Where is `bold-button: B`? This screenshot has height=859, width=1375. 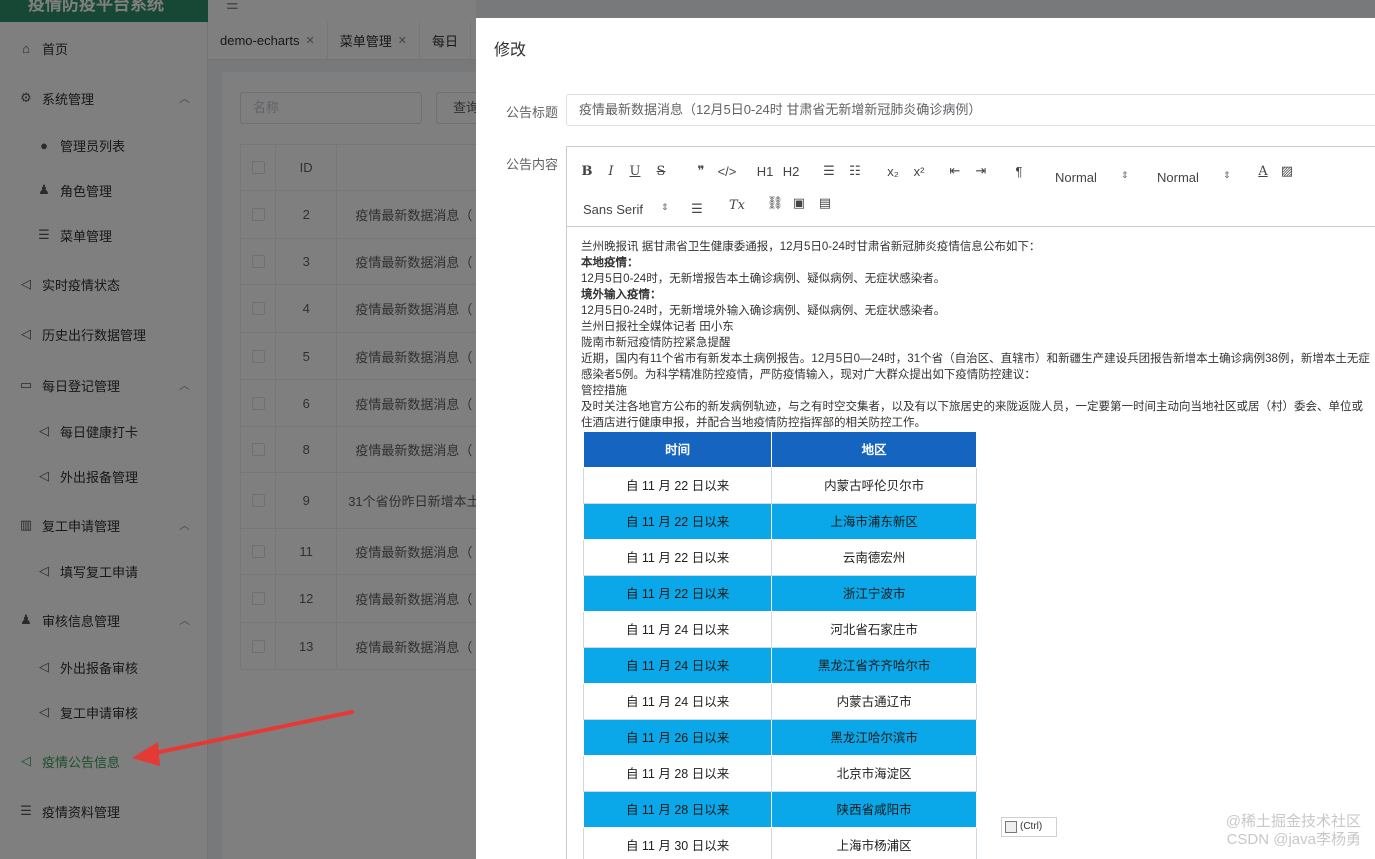
bold-button: B is located at coordinates (587, 171).